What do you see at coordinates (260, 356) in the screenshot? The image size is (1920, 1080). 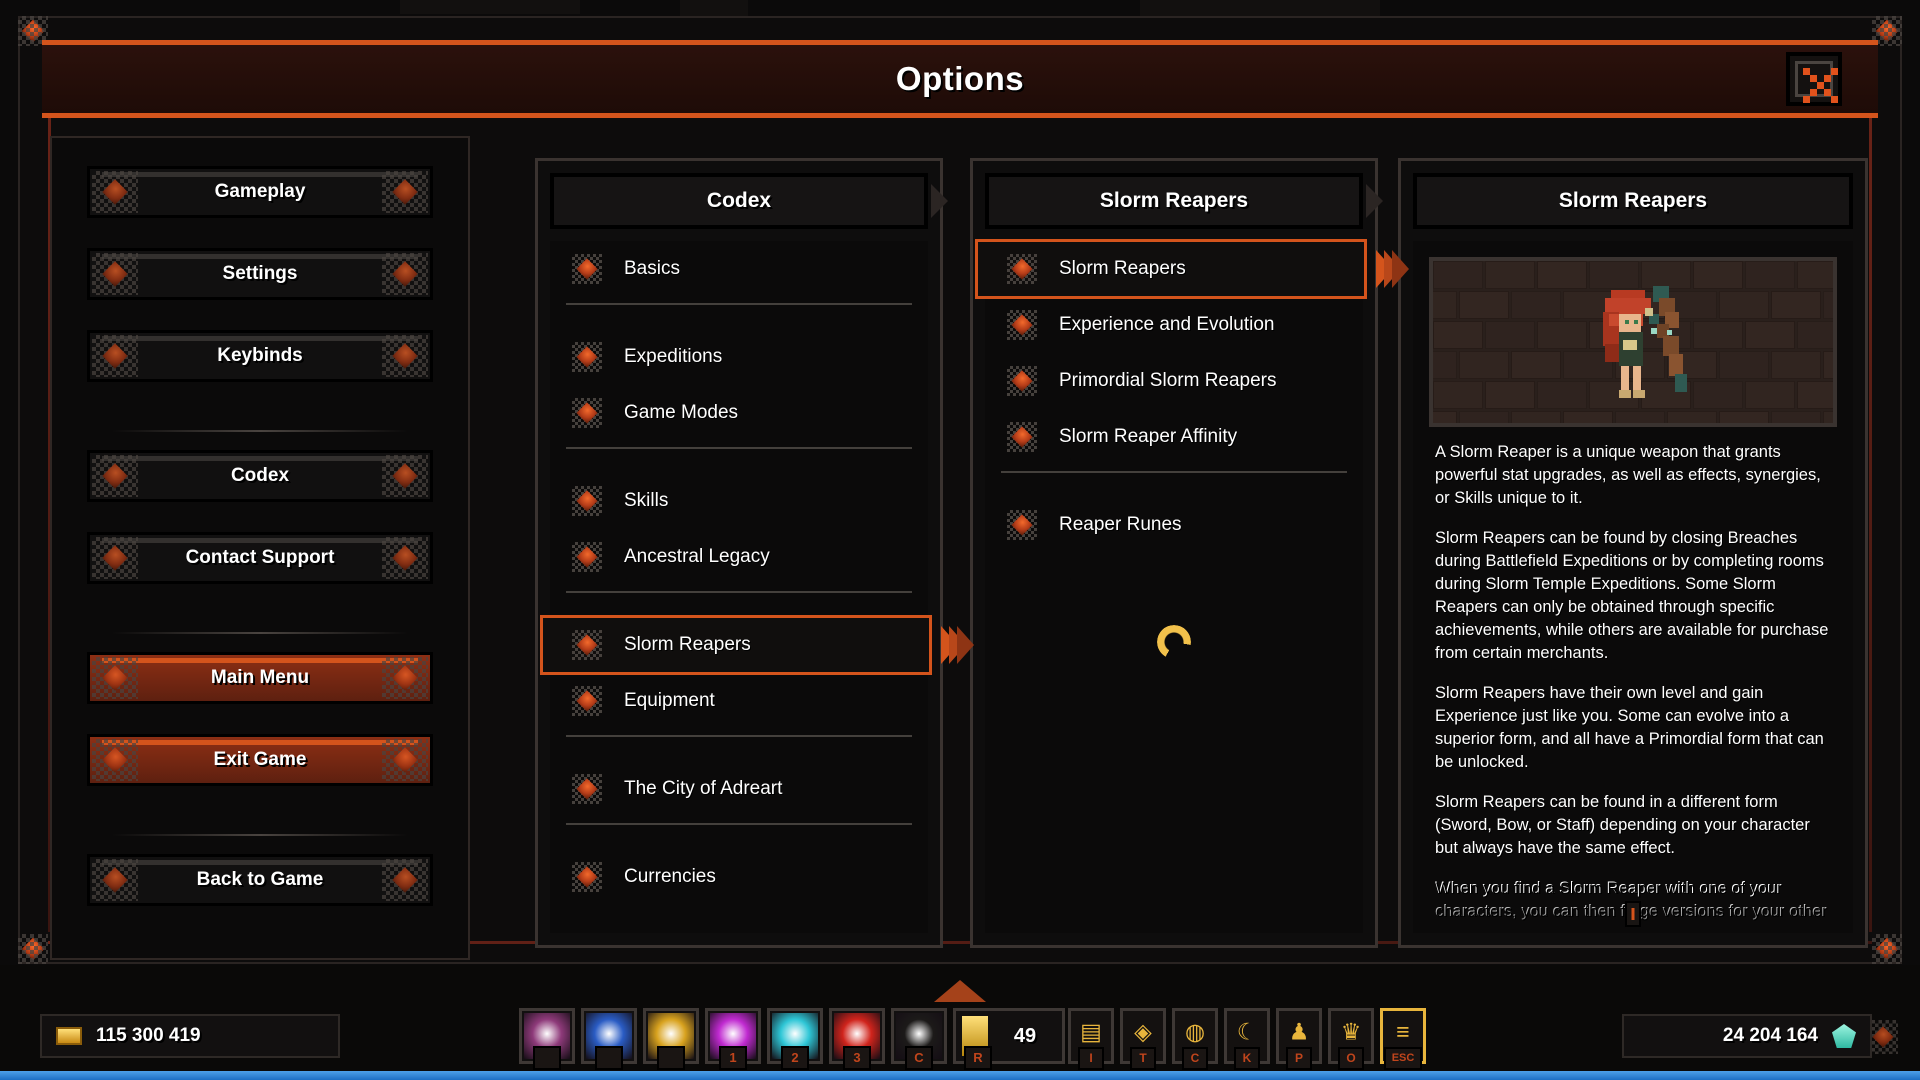 I see `sidebar-item-keybinds: Keybinds` at bounding box center [260, 356].